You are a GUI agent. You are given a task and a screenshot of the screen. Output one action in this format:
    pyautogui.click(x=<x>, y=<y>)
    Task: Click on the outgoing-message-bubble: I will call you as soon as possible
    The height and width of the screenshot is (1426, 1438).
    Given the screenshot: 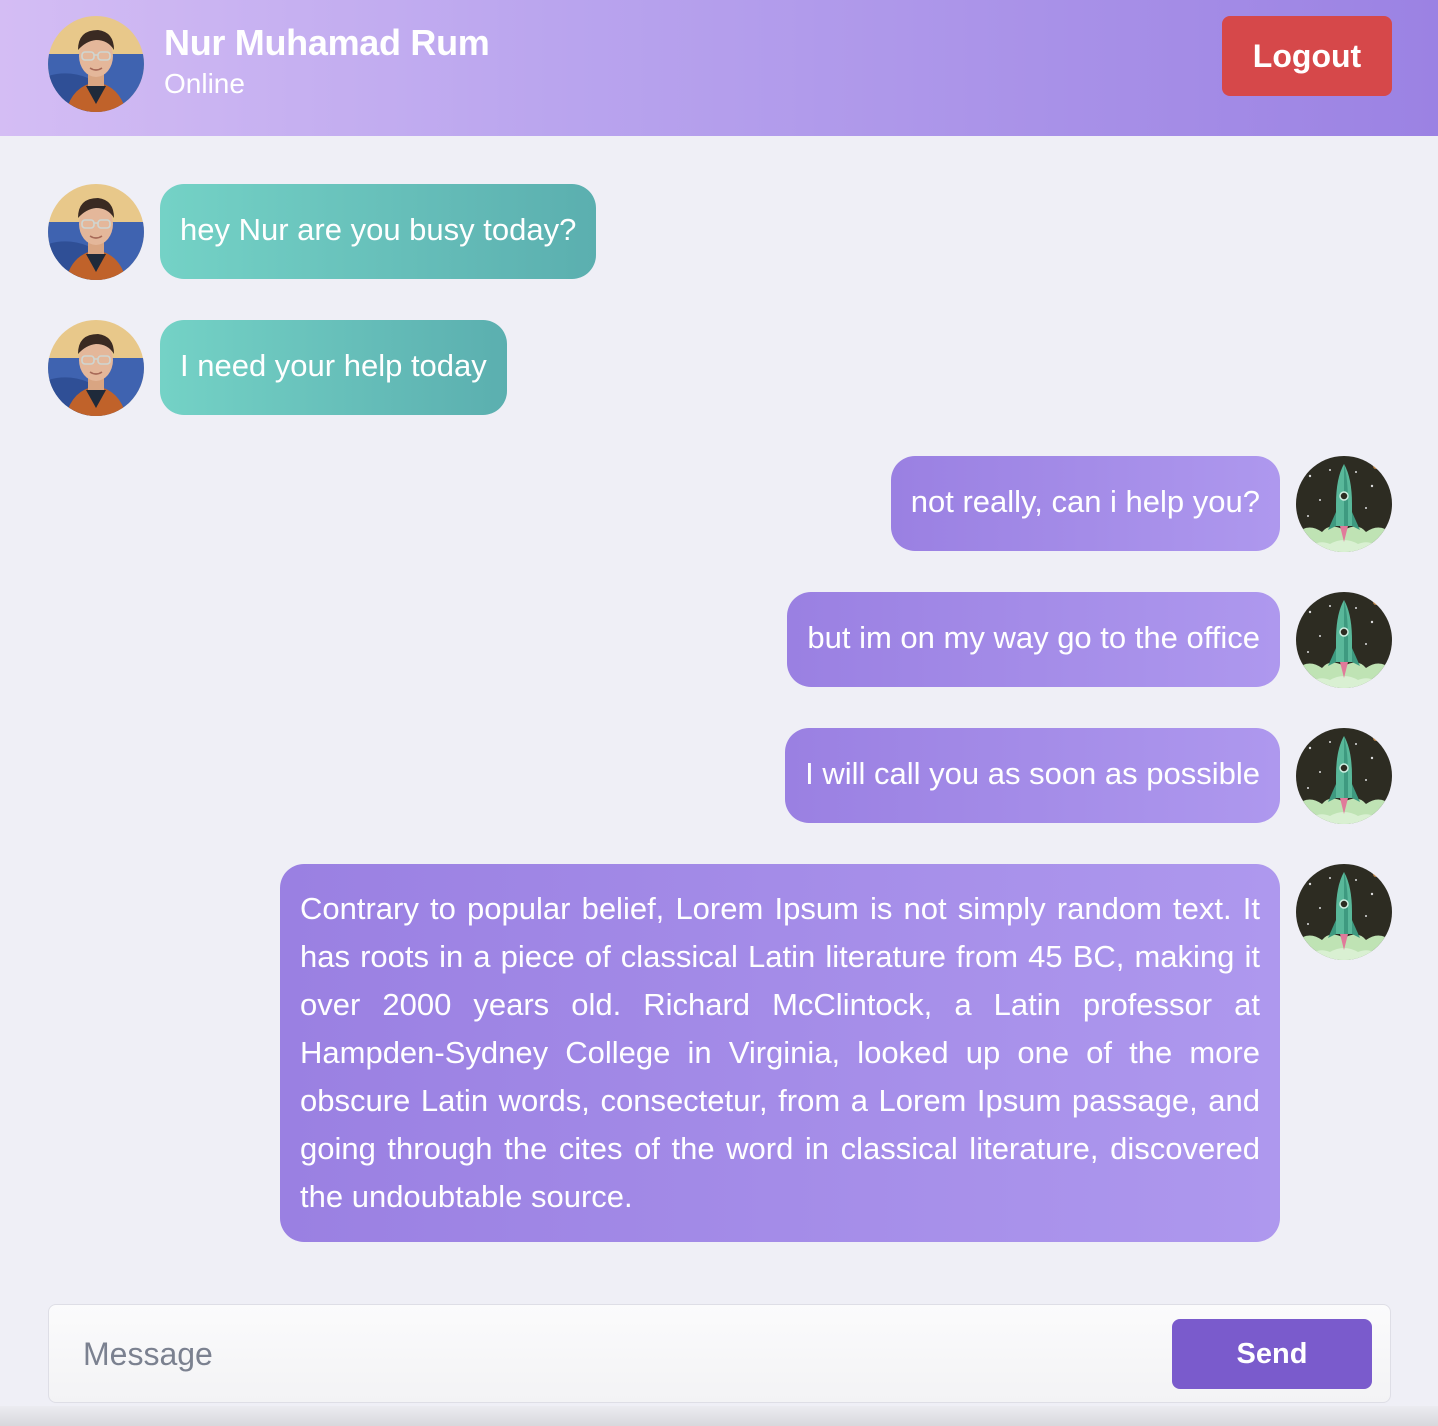 What is the action you would take?
    pyautogui.click(x=1032, y=775)
    